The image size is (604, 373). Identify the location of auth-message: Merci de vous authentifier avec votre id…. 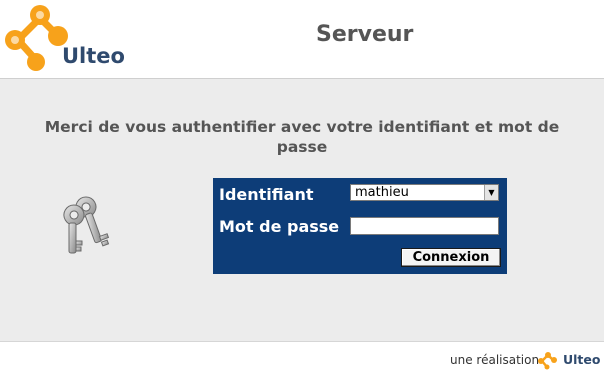
(302, 137).